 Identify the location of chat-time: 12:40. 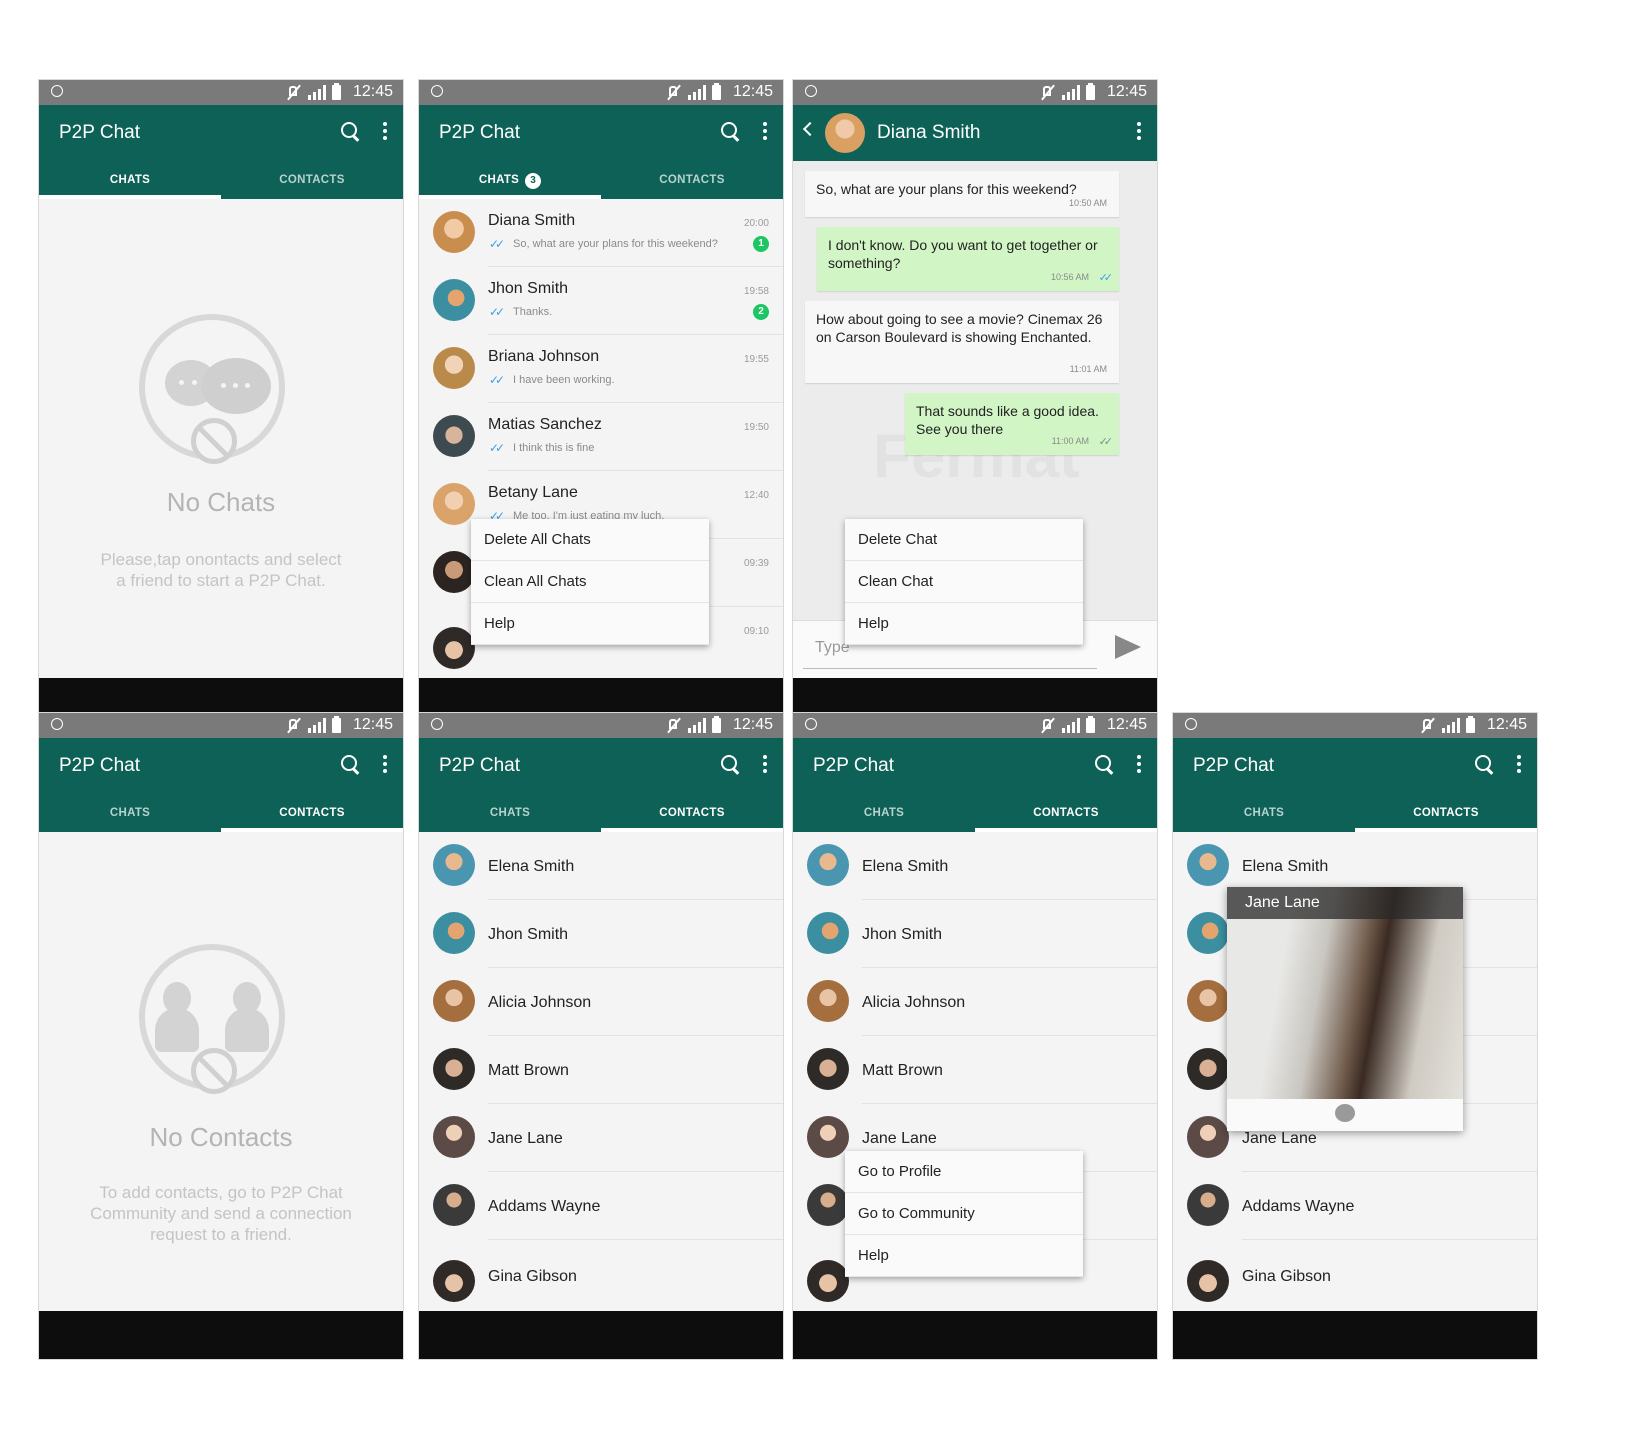
(756, 495).